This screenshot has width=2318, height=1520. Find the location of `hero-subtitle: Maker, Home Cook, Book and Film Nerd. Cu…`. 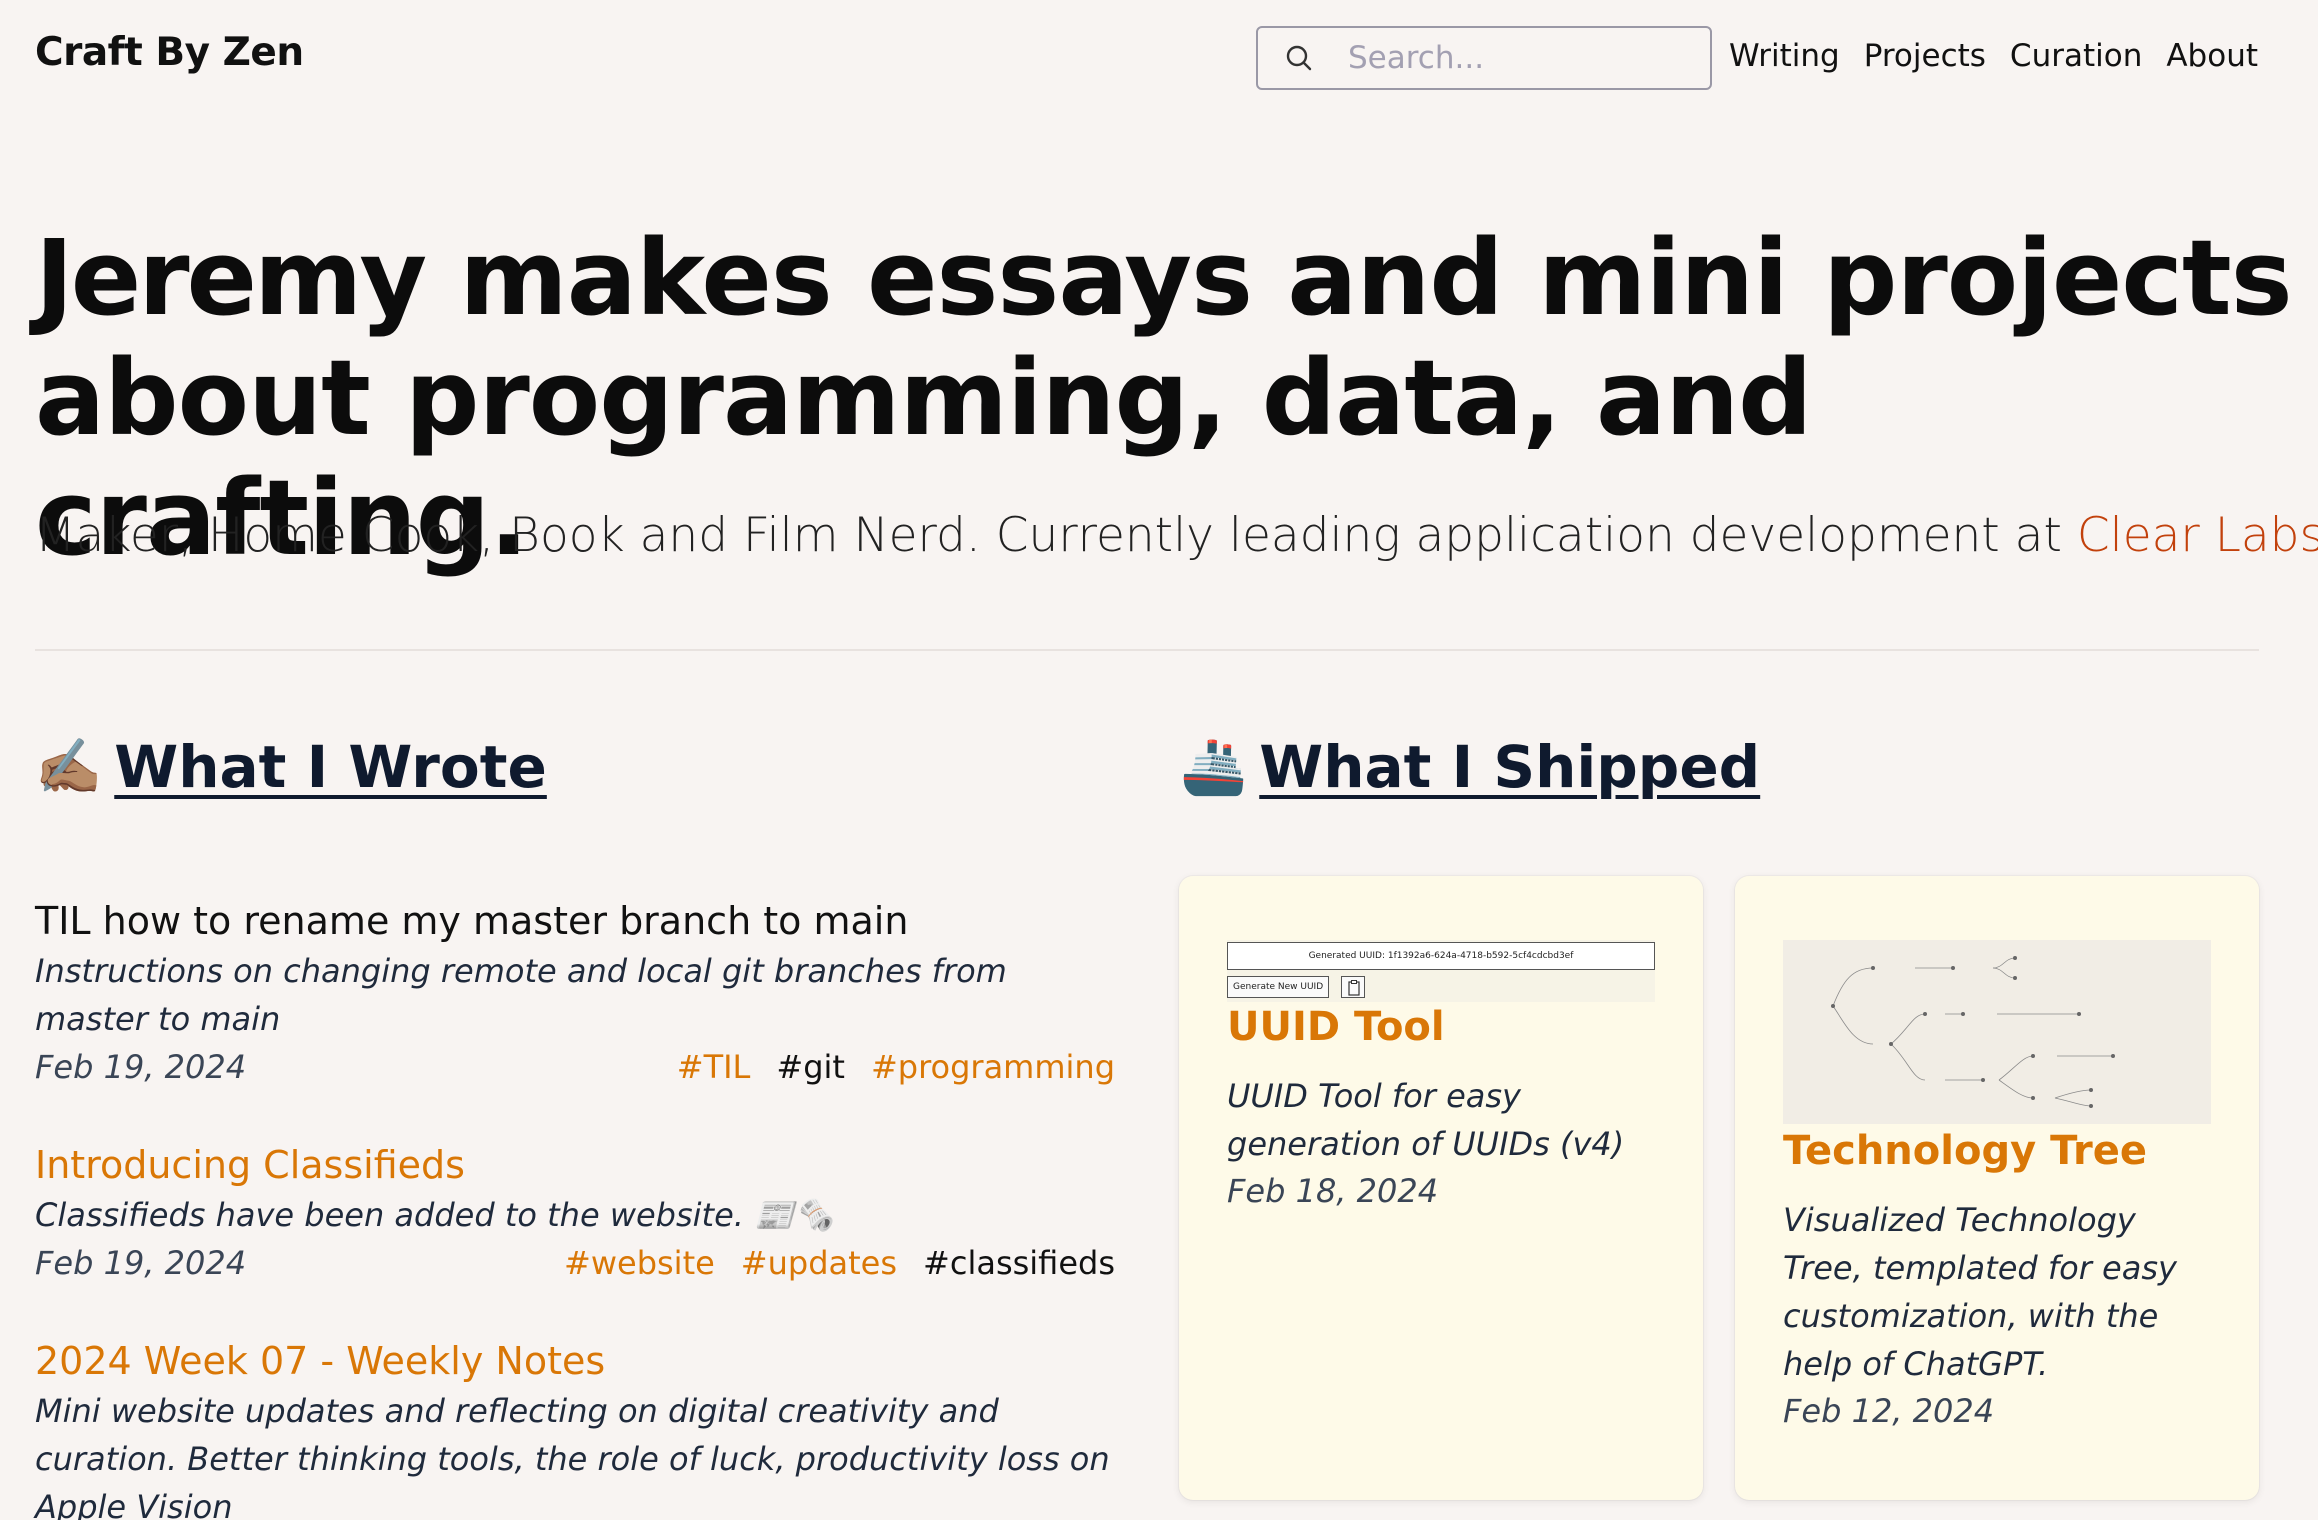

hero-subtitle: Maker, Home Cook, Book and Film Nerd. Cu… is located at coordinates (1176, 535).